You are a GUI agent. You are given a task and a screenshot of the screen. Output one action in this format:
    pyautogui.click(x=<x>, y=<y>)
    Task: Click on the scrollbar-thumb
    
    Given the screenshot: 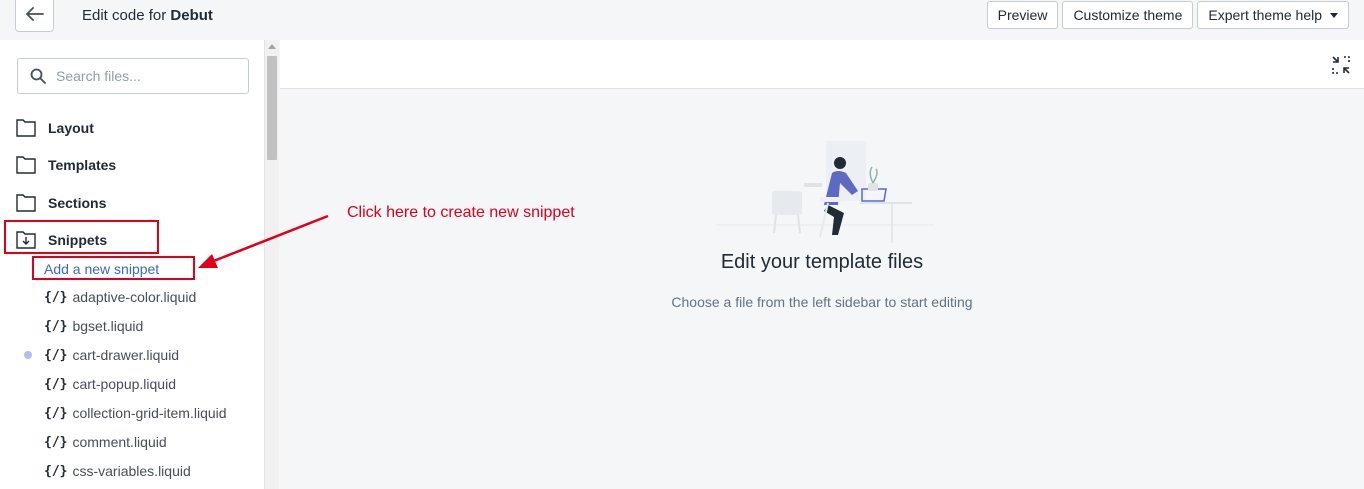 What is the action you would take?
    pyautogui.click(x=272, y=108)
    